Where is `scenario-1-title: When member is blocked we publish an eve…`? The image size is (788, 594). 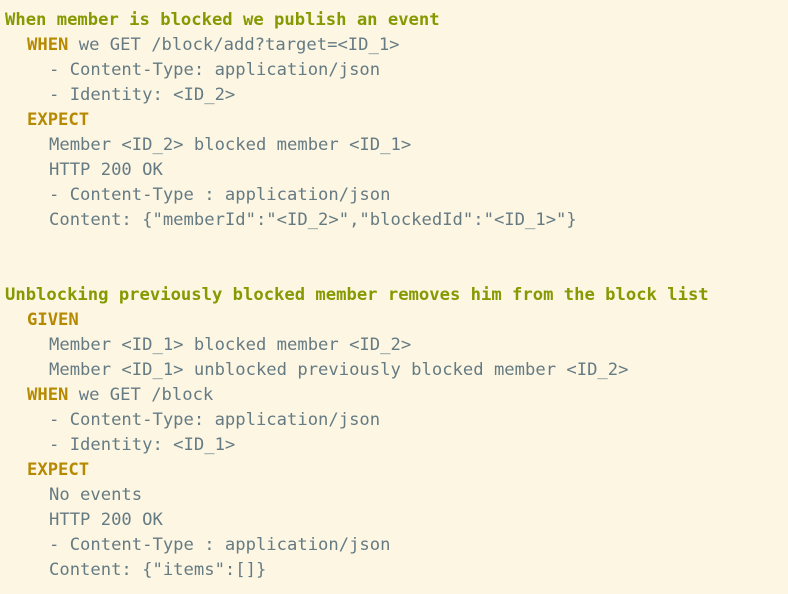 scenario-1-title: When member is blocked we publish an eve… is located at coordinates (222, 20).